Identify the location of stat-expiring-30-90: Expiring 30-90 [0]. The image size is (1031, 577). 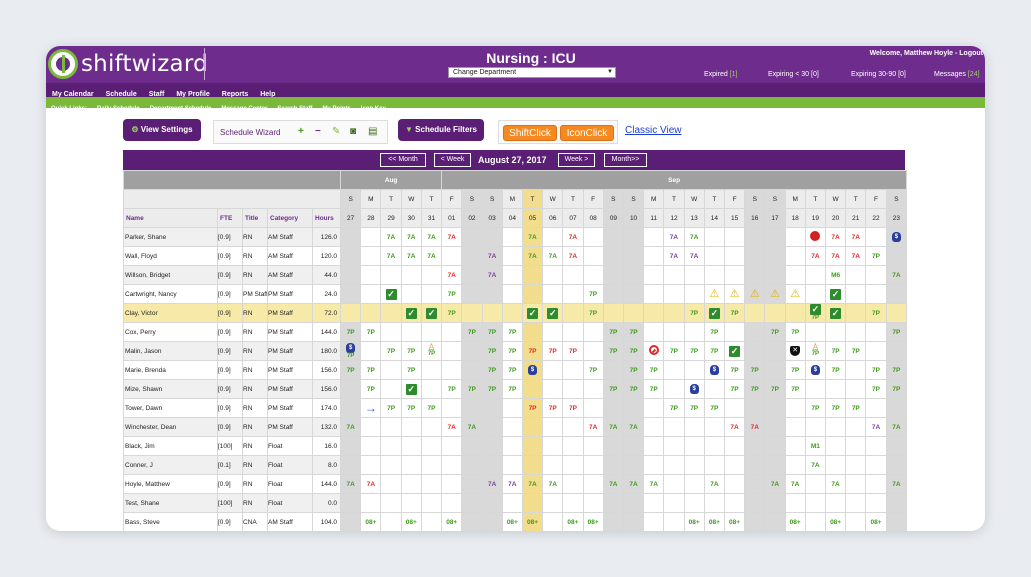
(878, 74).